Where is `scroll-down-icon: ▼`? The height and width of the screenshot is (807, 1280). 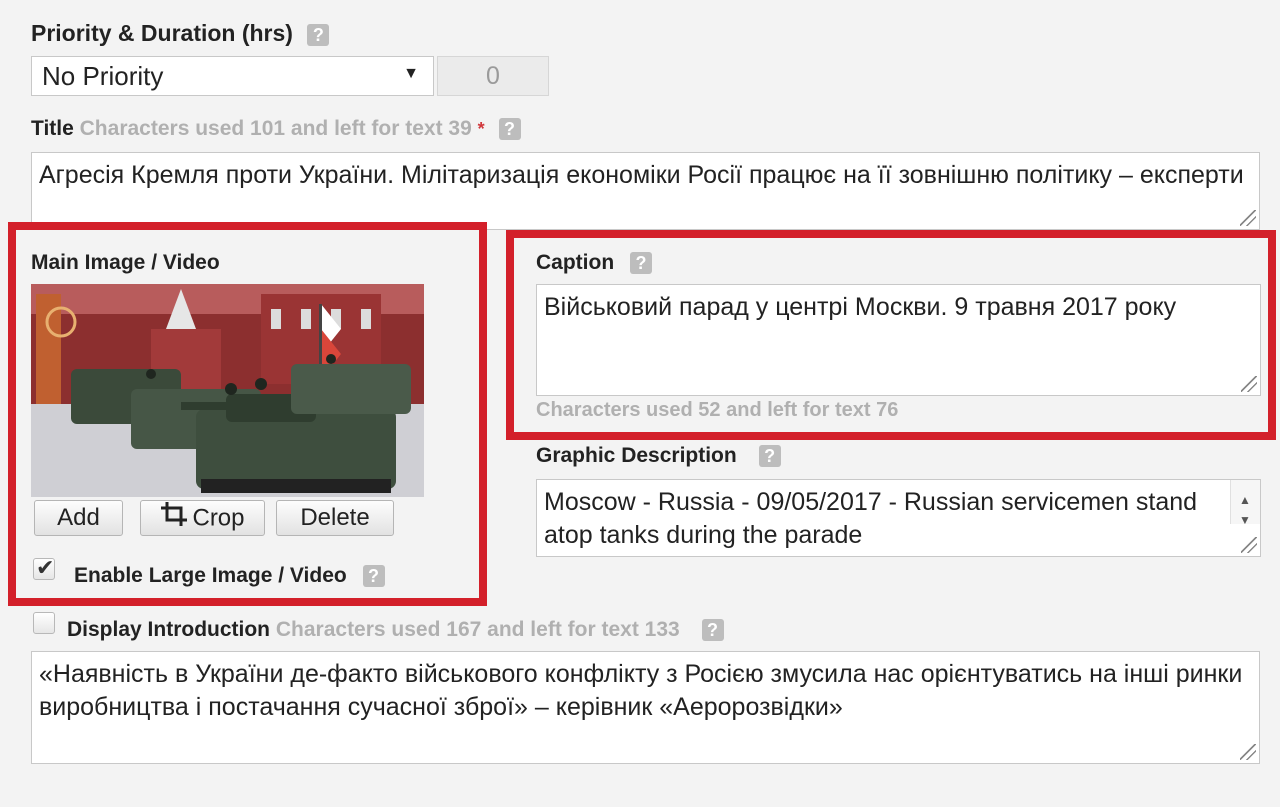
scroll-down-icon: ▼ is located at coordinates (1245, 520).